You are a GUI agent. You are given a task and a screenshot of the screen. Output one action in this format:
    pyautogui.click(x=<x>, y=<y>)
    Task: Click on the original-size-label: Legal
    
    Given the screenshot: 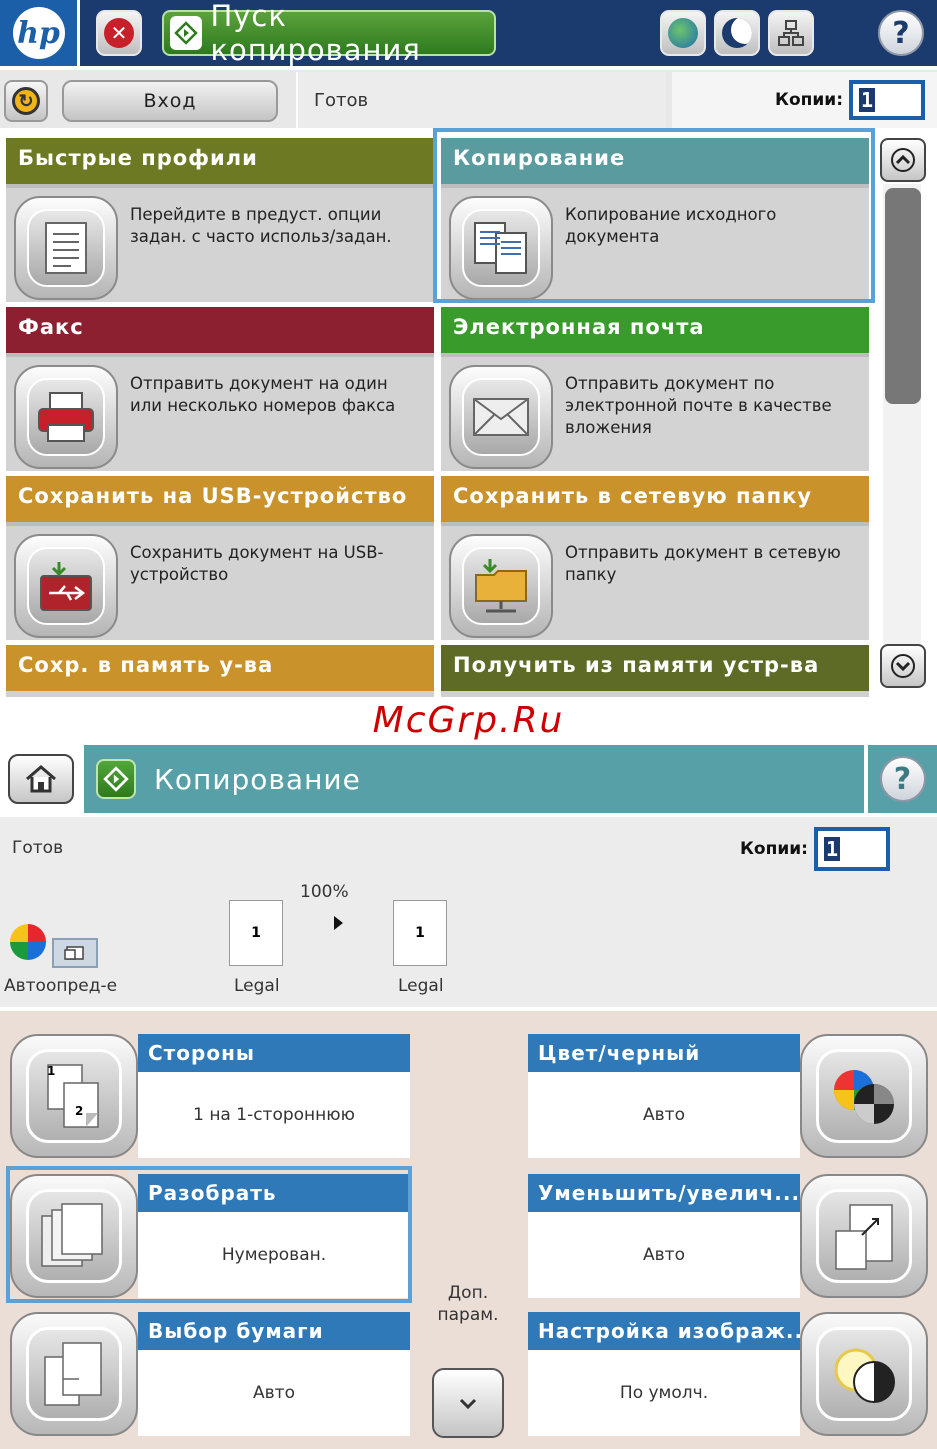 What is the action you would take?
    pyautogui.click(x=257, y=986)
    